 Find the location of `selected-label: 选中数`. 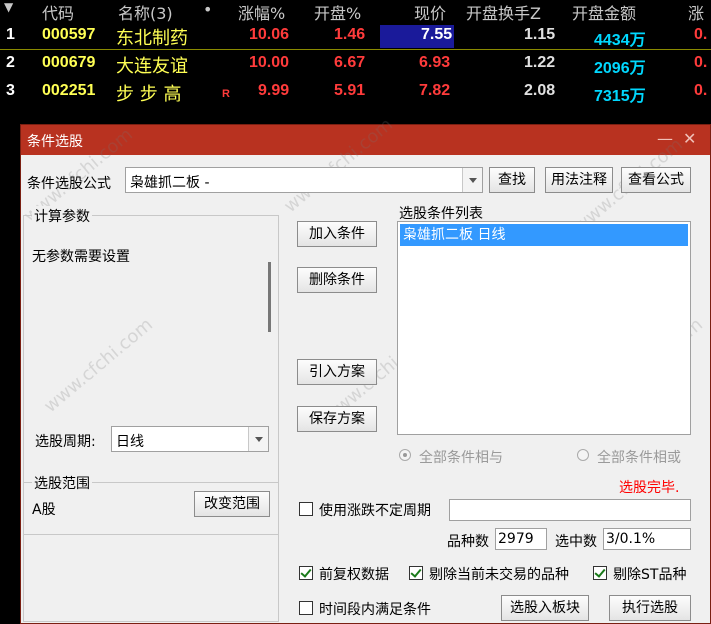

selected-label: 选中数 is located at coordinates (576, 542).